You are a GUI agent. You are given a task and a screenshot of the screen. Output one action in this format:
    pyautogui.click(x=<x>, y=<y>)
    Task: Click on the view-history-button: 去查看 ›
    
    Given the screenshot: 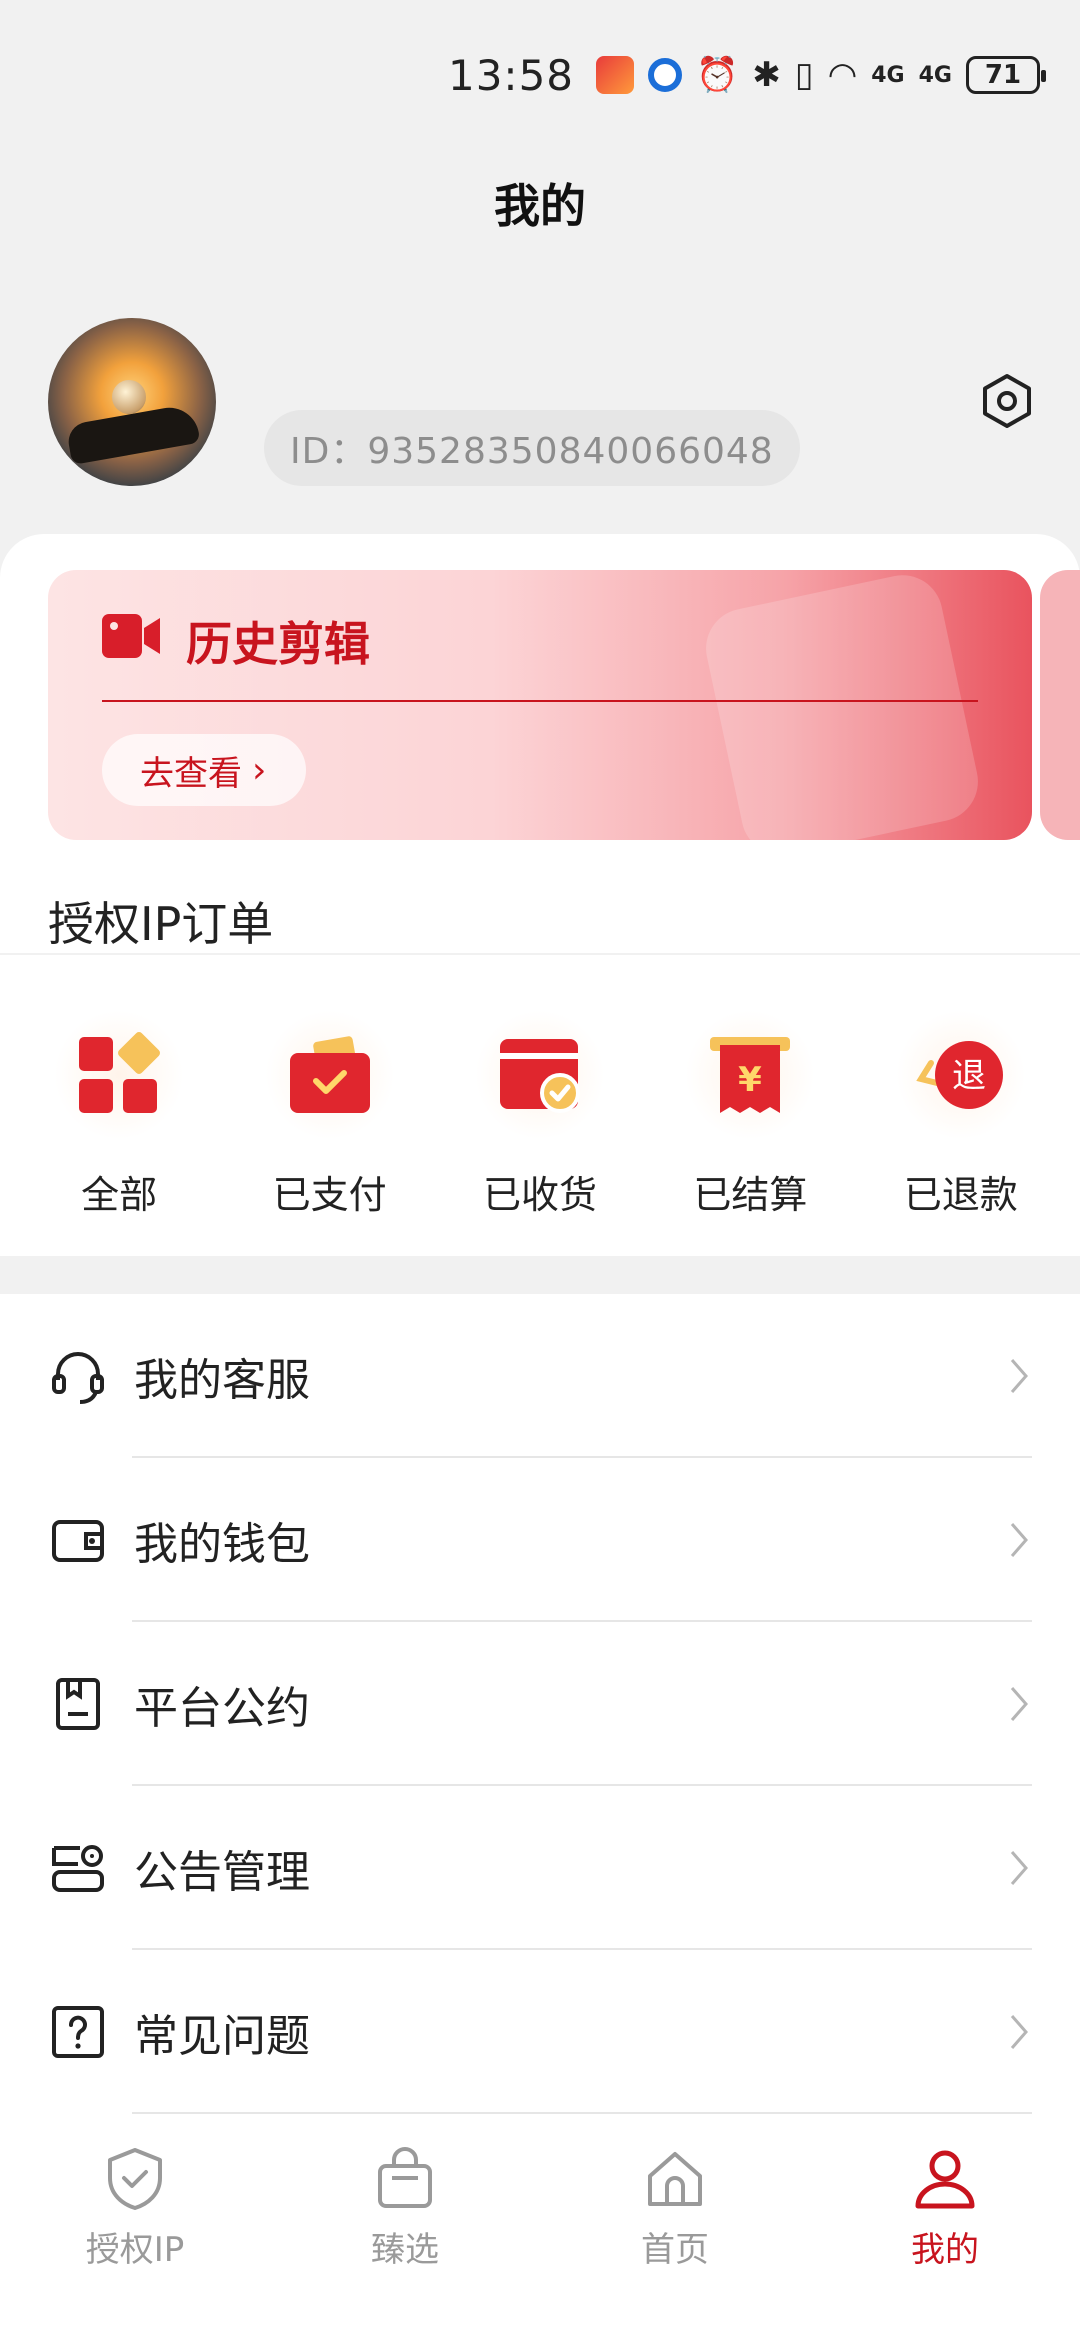 What is the action you would take?
    pyautogui.click(x=204, y=770)
    